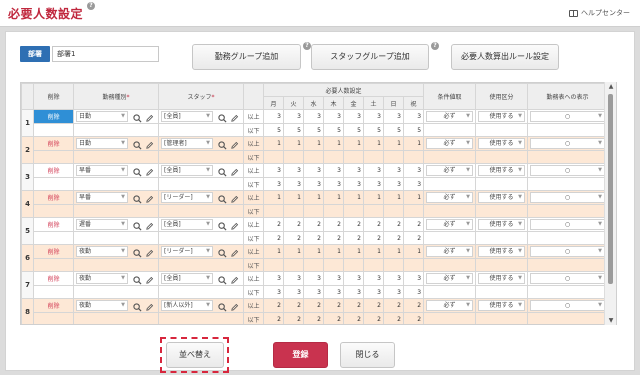 The height and width of the screenshot is (375, 640). I want to click on scroll-thumb, so click(610, 189).